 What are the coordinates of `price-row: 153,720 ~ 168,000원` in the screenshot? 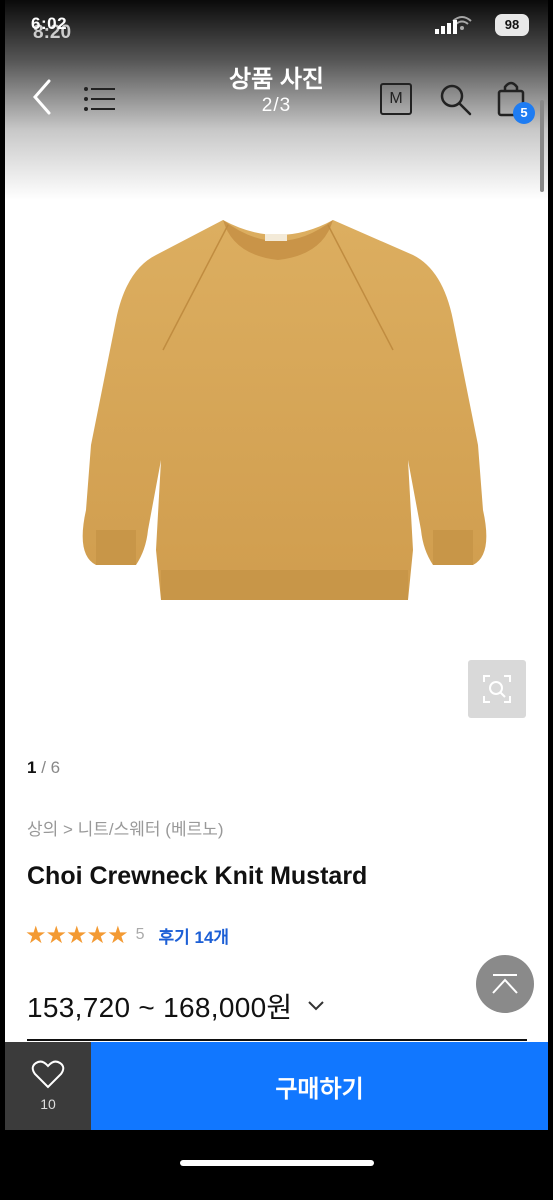 It's located at (176, 1006).